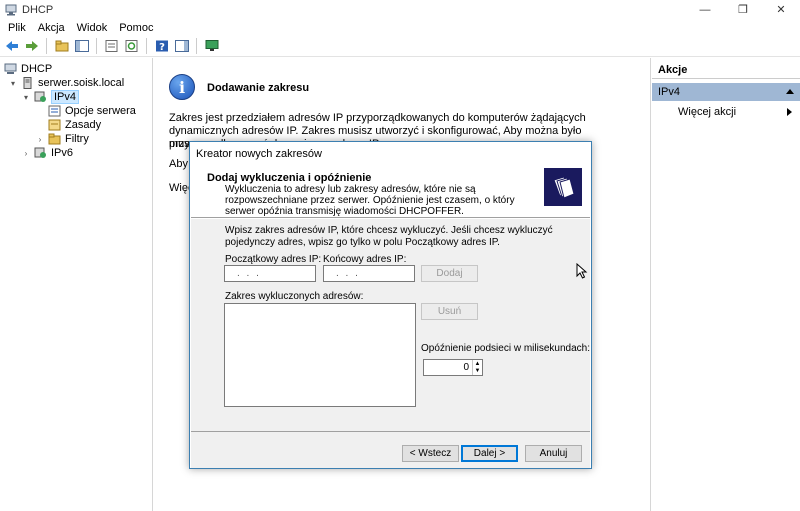 The height and width of the screenshot is (511, 800). Describe the element at coordinates (92, 111) in the screenshot. I see `tree-item-server-options: Opcje serwera` at that location.